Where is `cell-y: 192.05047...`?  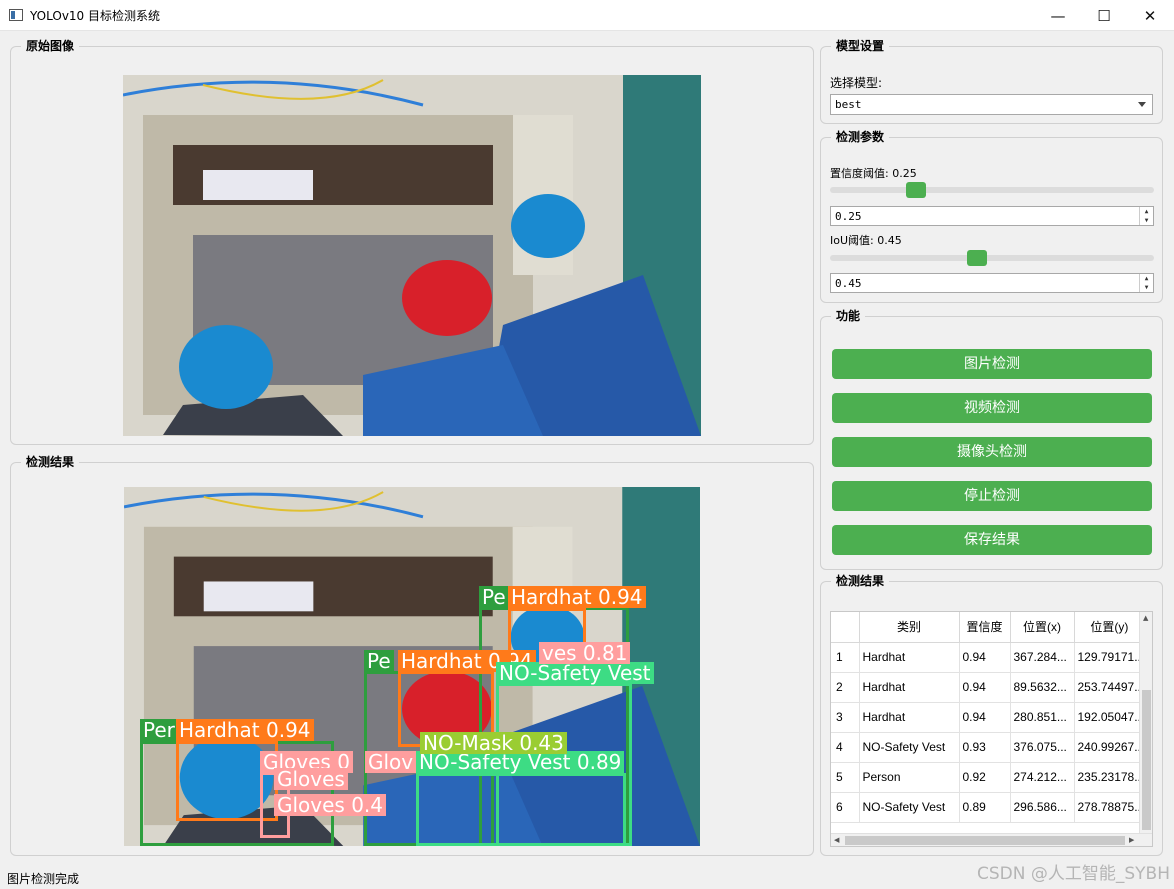 cell-y: 192.05047... is located at coordinates (1110, 717).